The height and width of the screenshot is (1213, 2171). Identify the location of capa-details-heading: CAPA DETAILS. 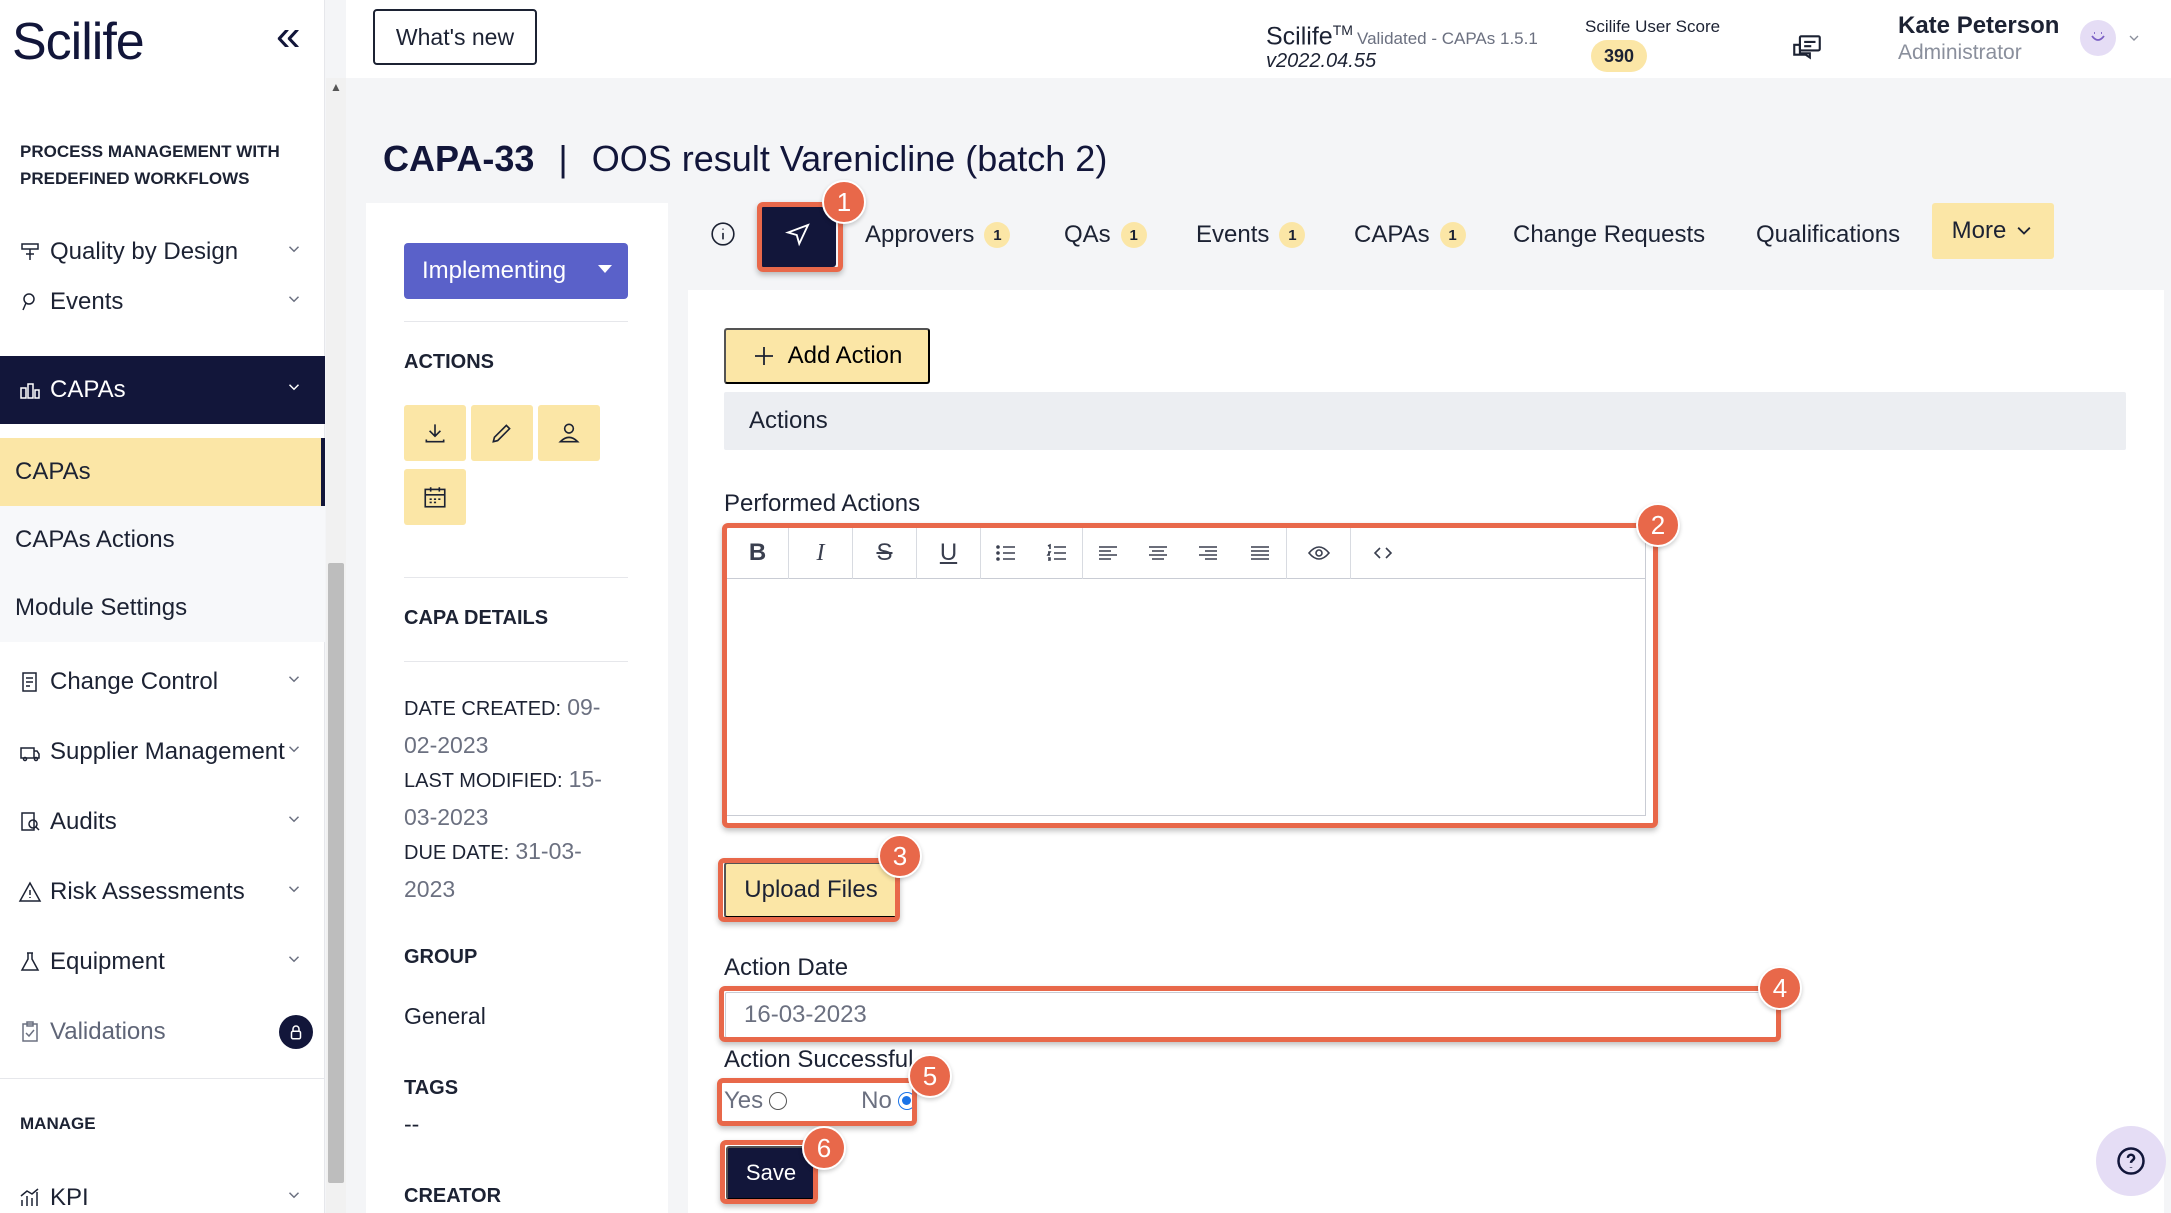
(476, 618).